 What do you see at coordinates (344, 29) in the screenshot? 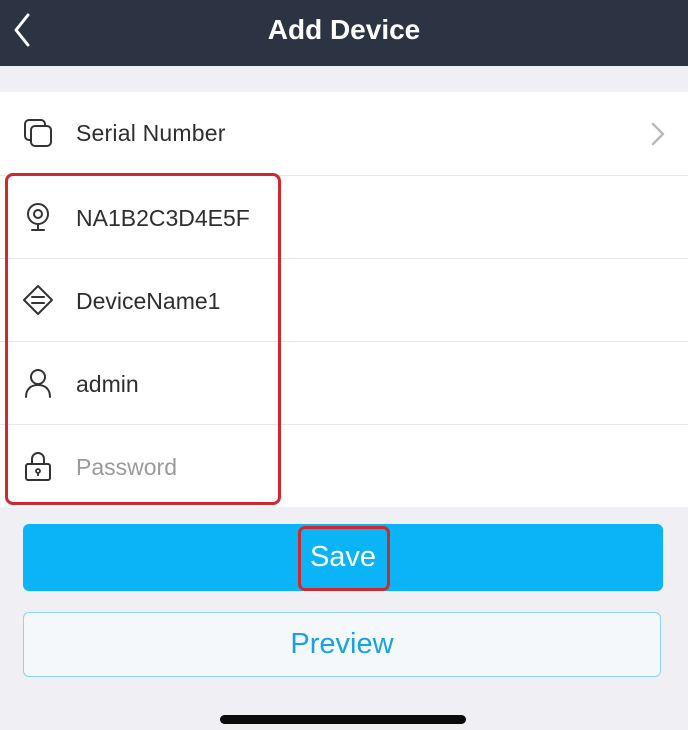
I see `page-title: Add Device` at bounding box center [344, 29].